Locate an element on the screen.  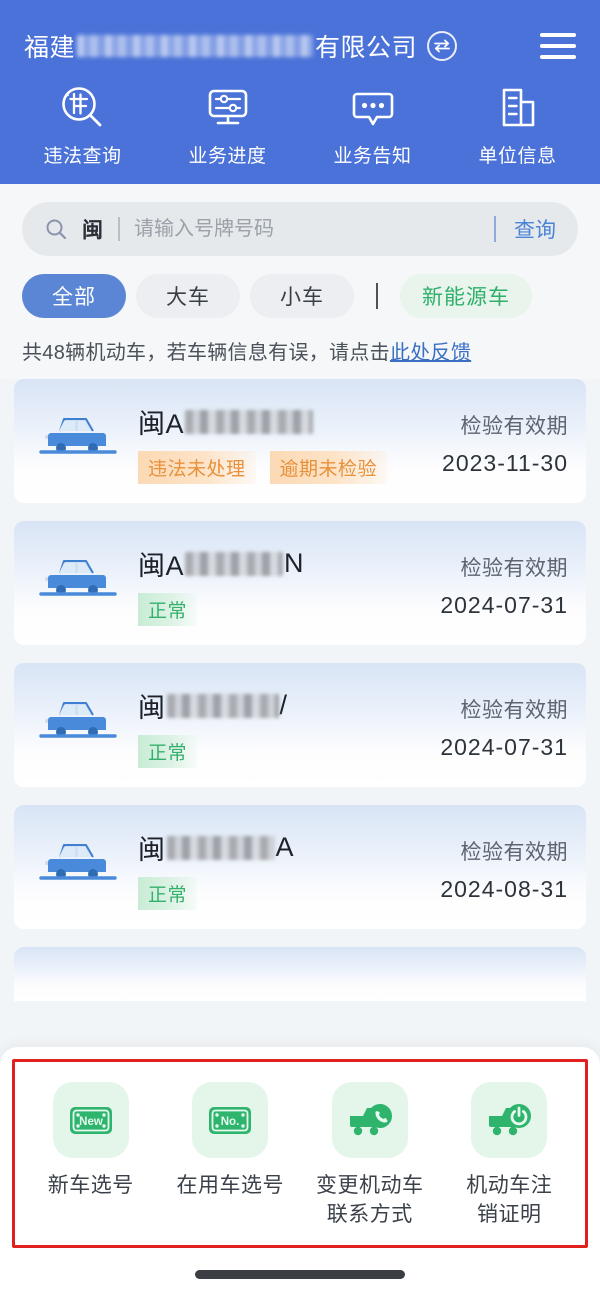
expiry-date: 2023-11-30 is located at coordinates (505, 462).